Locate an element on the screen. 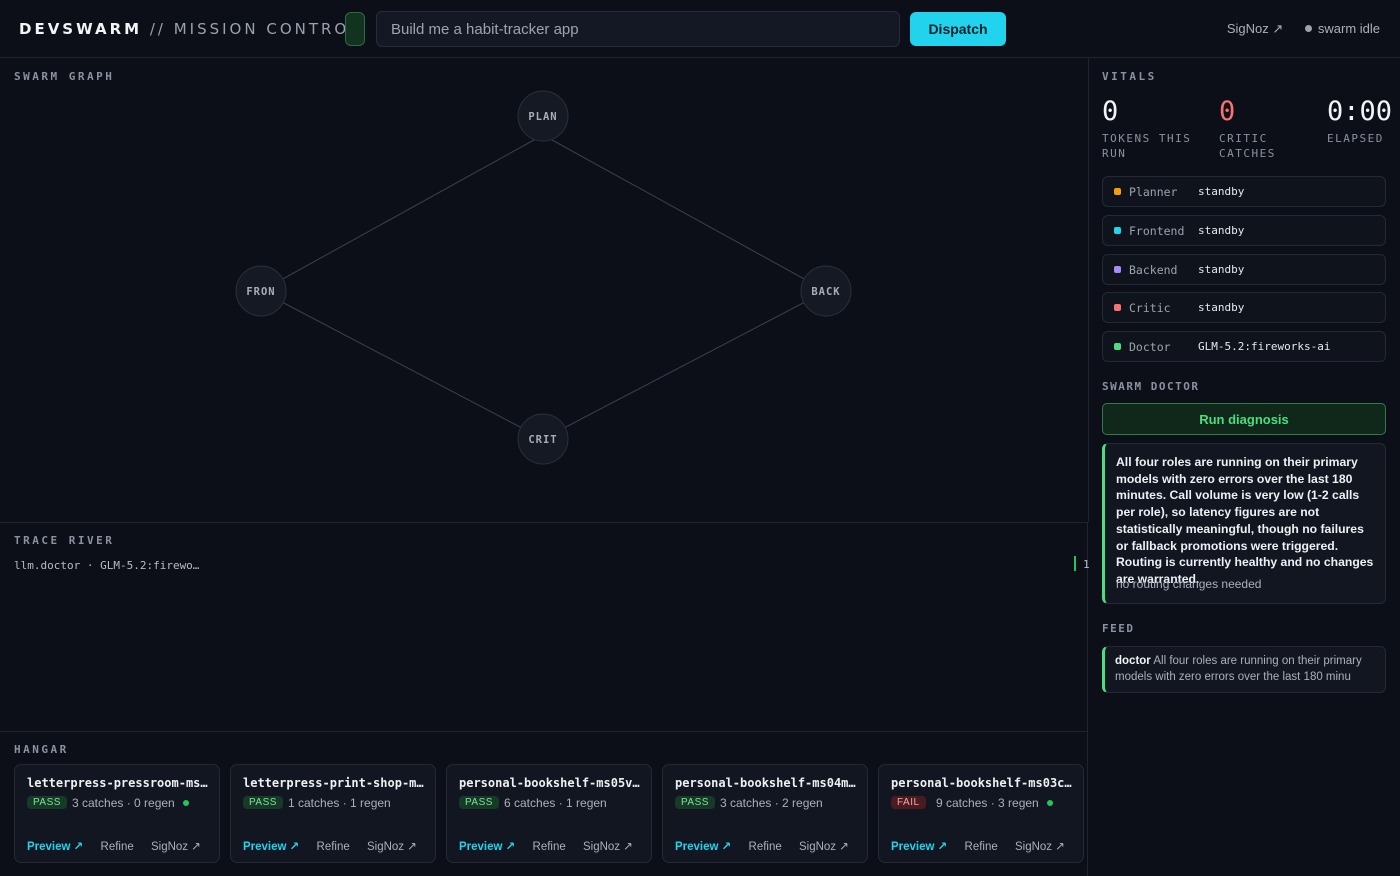  project-stats: 9 catches · 3 regen is located at coordinates (994, 803).